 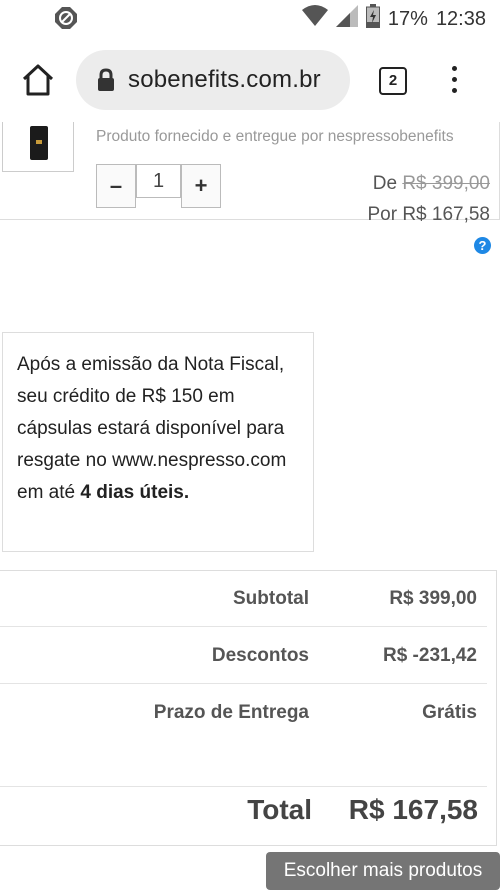 What do you see at coordinates (407, 18) in the screenshot?
I see `battery-percent: 17%` at bounding box center [407, 18].